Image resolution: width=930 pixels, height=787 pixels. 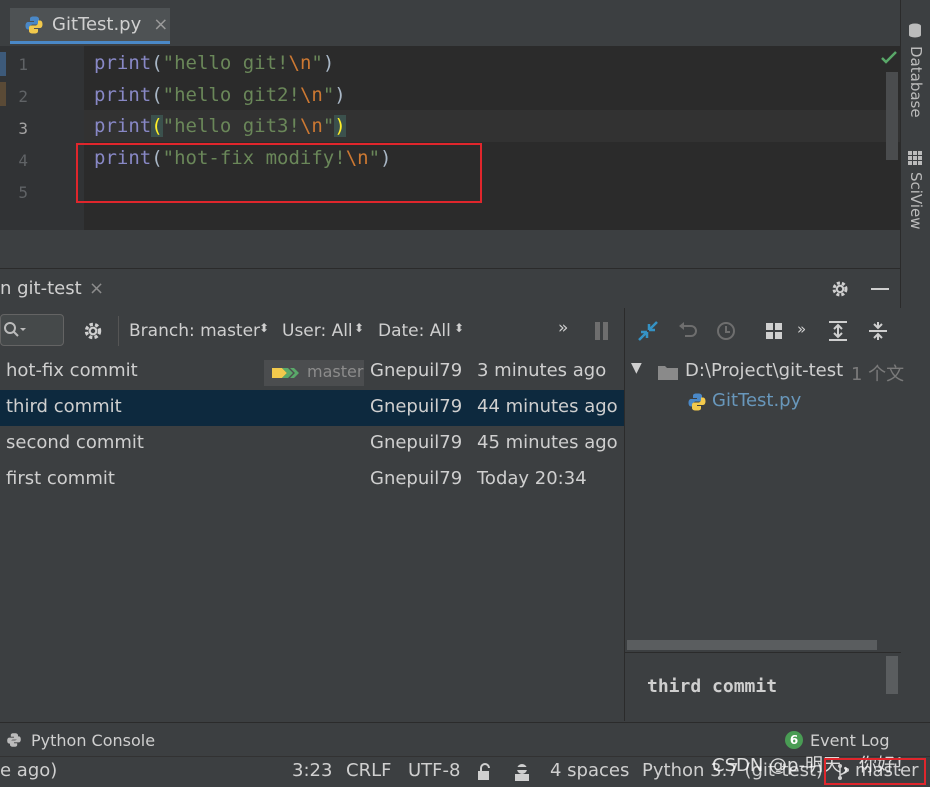 What do you see at coordinates (312, 480) in the screenshot?
I see `commit-row: first commit Gnepuil79 Today 20:34` at bounding box center [312, 480].